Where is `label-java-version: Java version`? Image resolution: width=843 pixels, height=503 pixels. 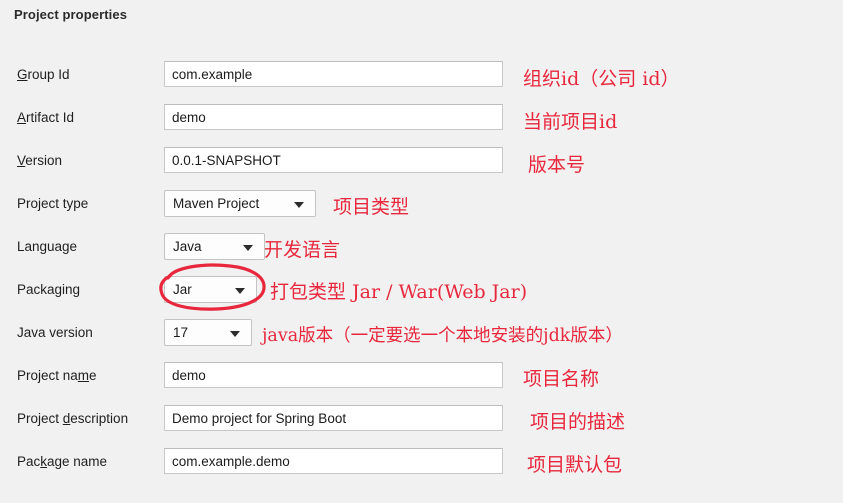
label-java-version: Java version is located at coordinates (55, 332).